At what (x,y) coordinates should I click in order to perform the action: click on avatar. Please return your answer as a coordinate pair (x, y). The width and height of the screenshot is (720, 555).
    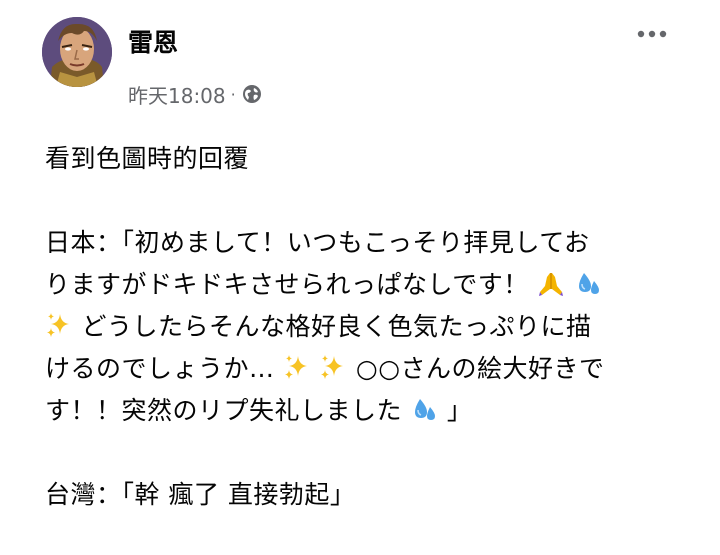
    Looking at the image, I should click on (77, 52).